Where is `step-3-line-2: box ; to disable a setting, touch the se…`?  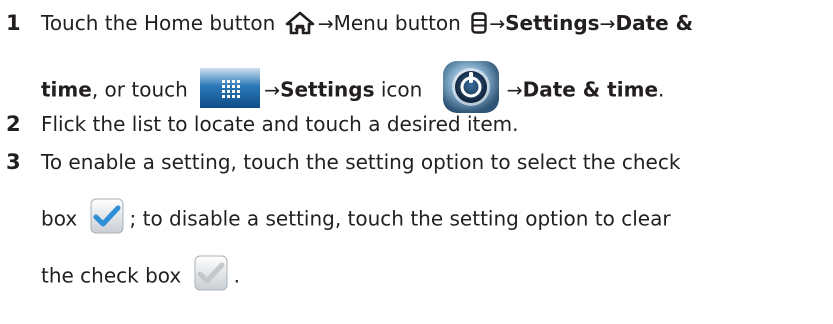 step-3-line-2: box ; to disable a setting, touch the se… is located at coordinates (356, 218).